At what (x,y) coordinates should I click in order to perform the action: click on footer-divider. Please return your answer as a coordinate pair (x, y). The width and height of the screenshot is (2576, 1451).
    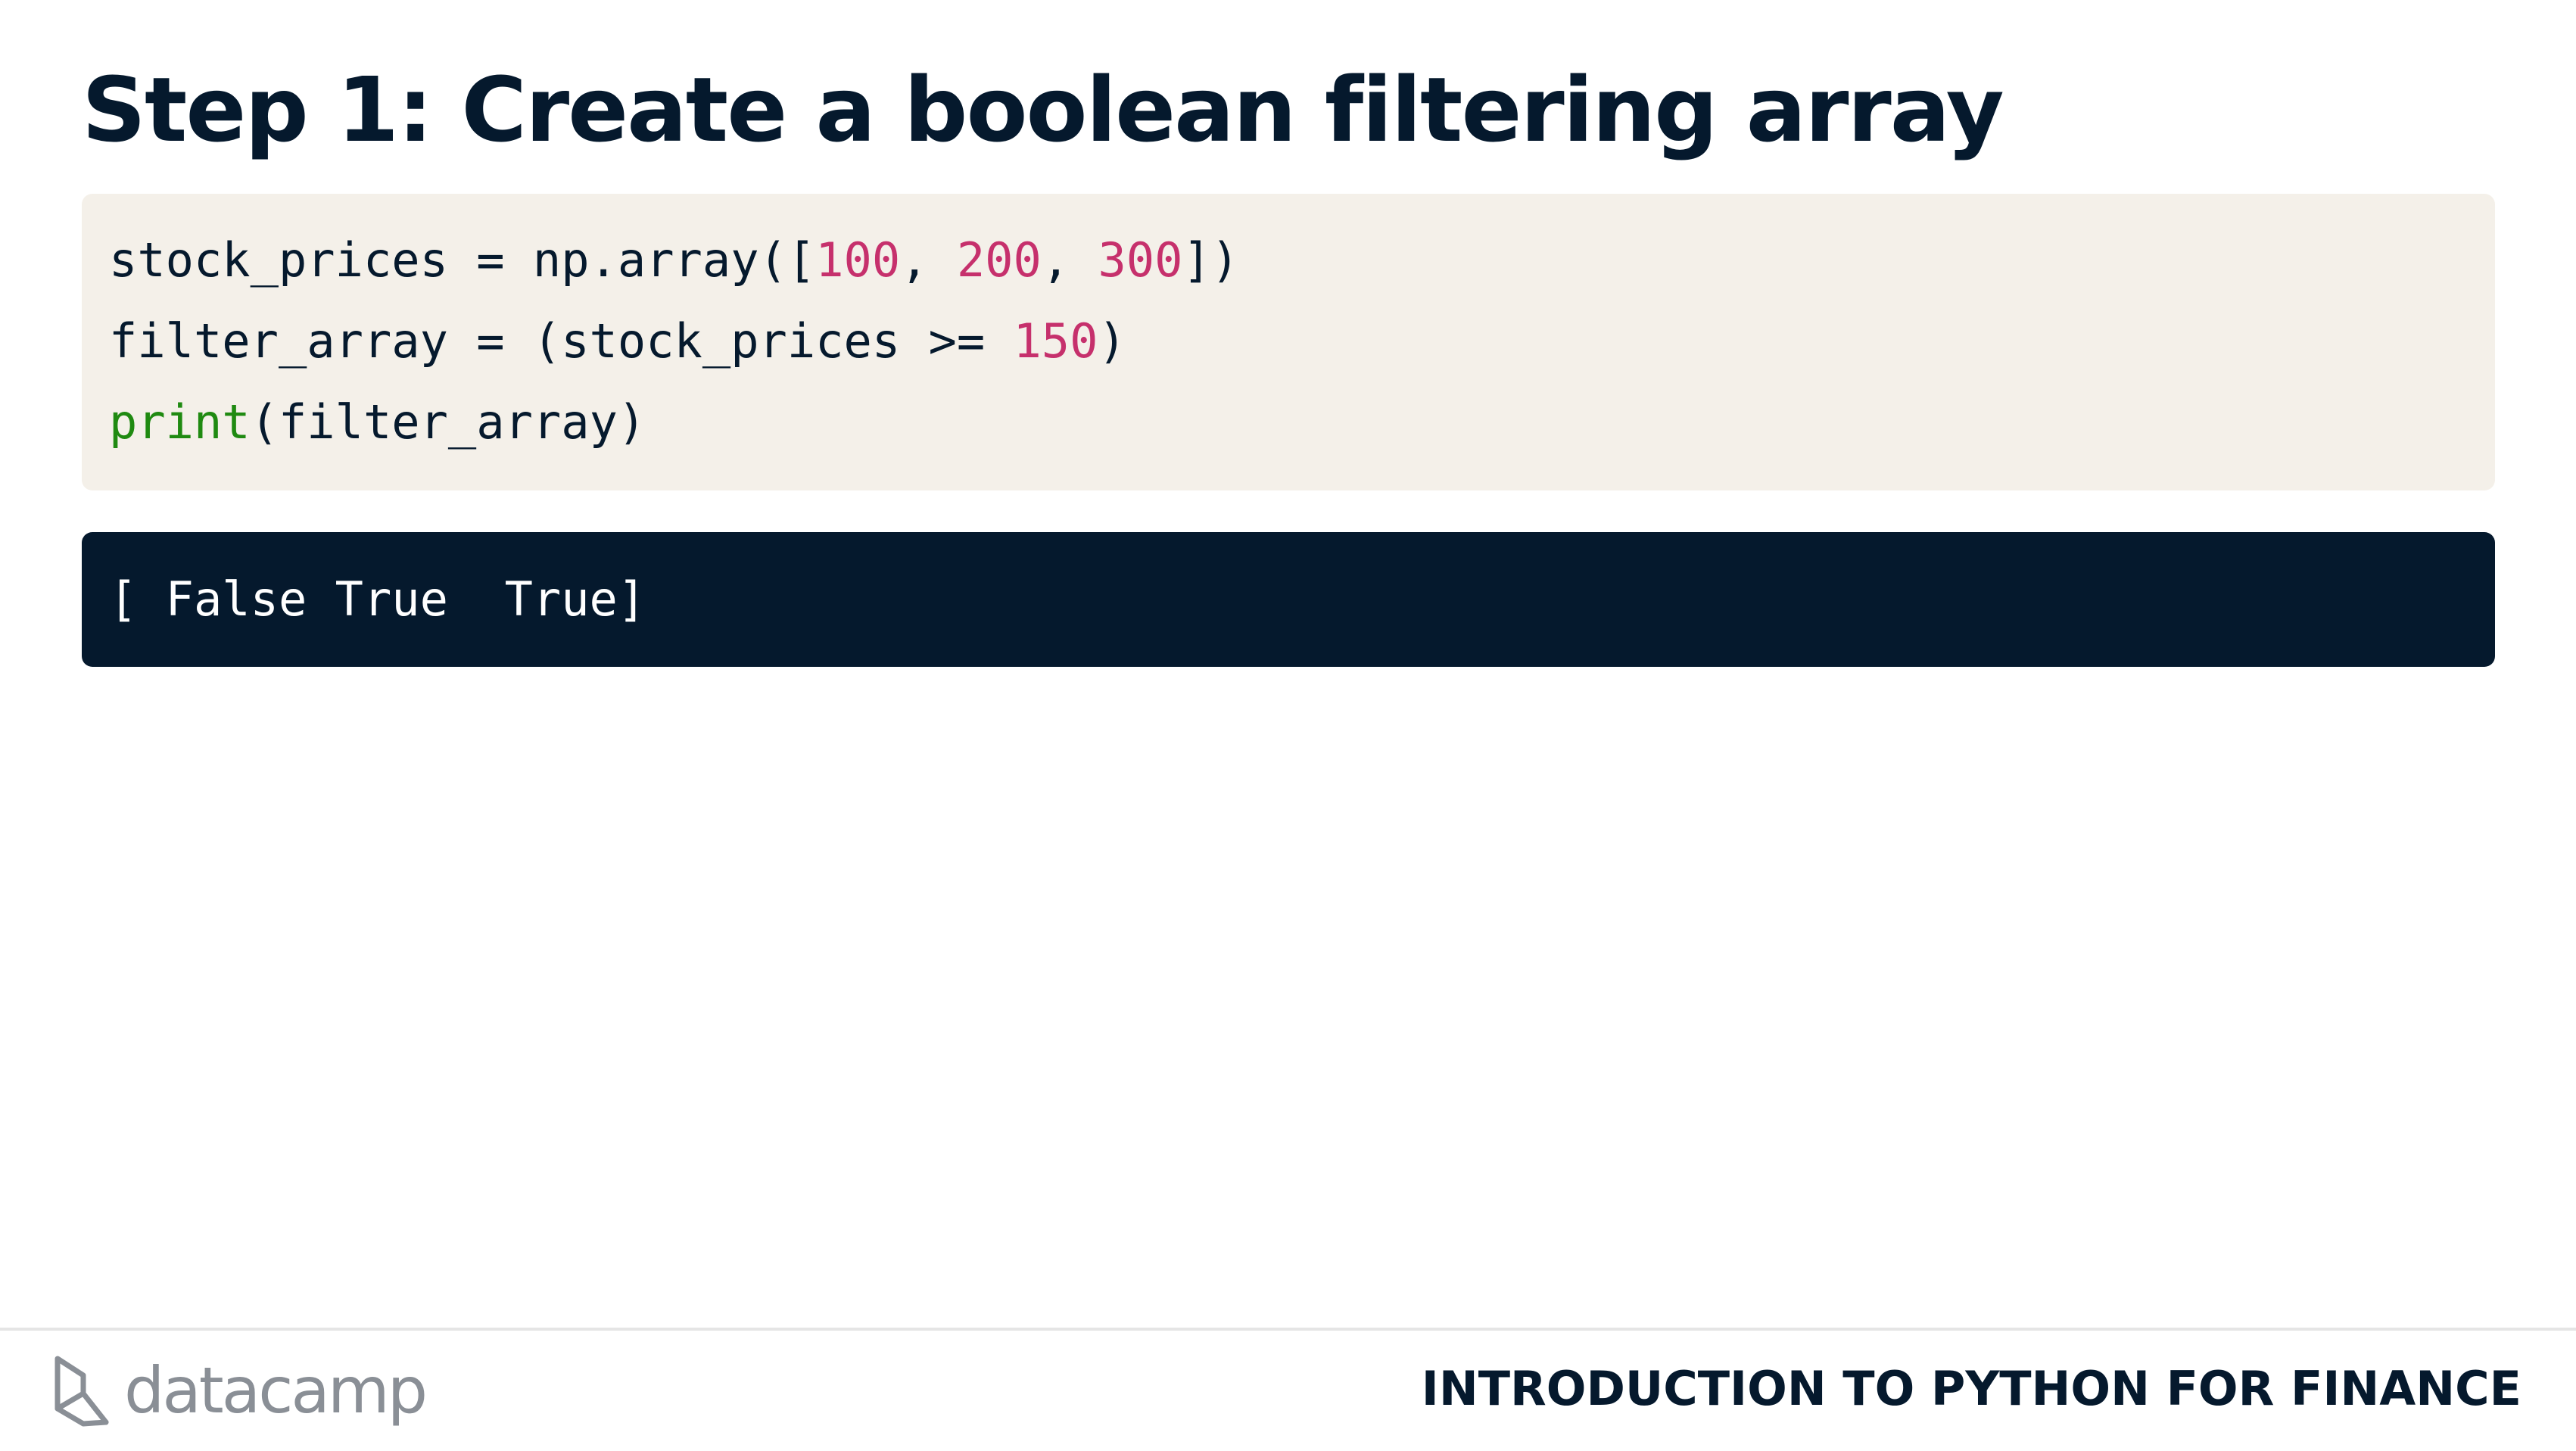
    Looking at the image, I should click on (1288, 1329).